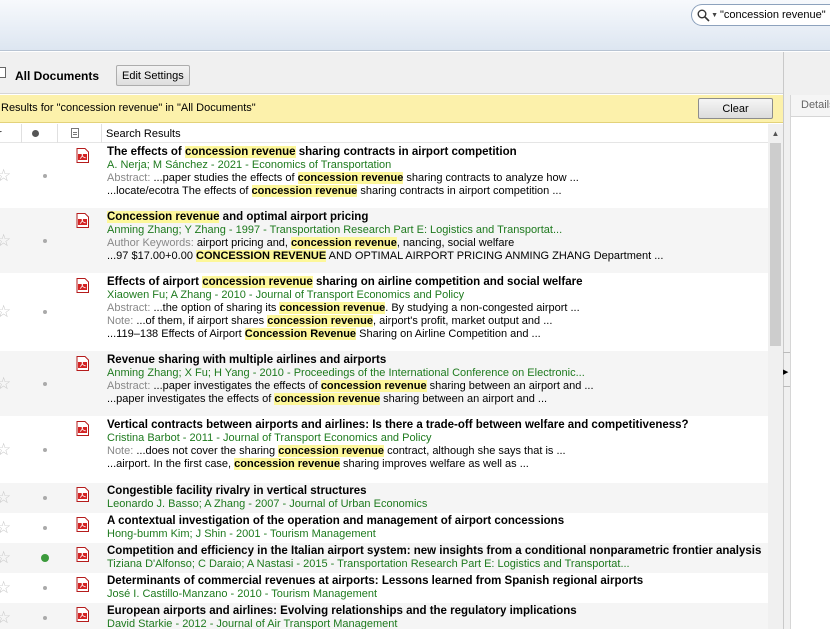 The width and height of the screenshot is (830, 629). I want to click on search-box: ▼, so click(760, 15).